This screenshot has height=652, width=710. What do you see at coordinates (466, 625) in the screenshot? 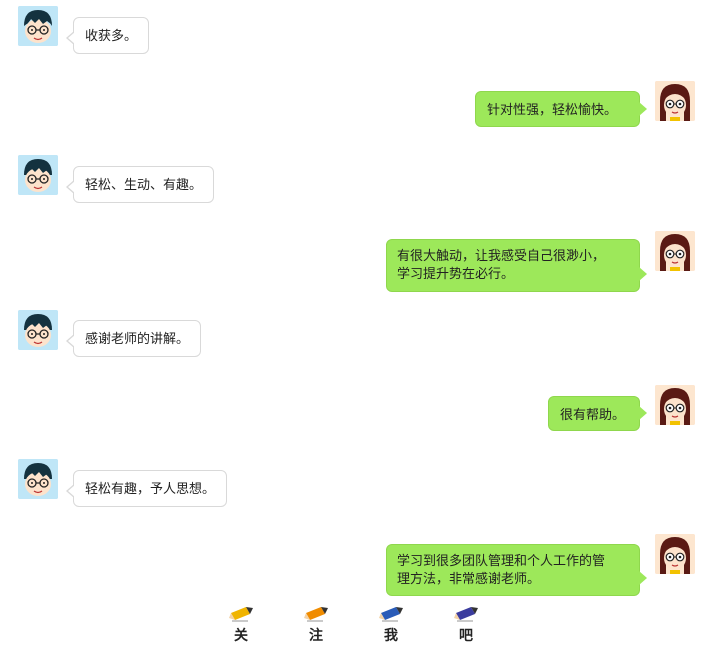
I see `follow-char-item: 吧` at bounding box center [466, 625].